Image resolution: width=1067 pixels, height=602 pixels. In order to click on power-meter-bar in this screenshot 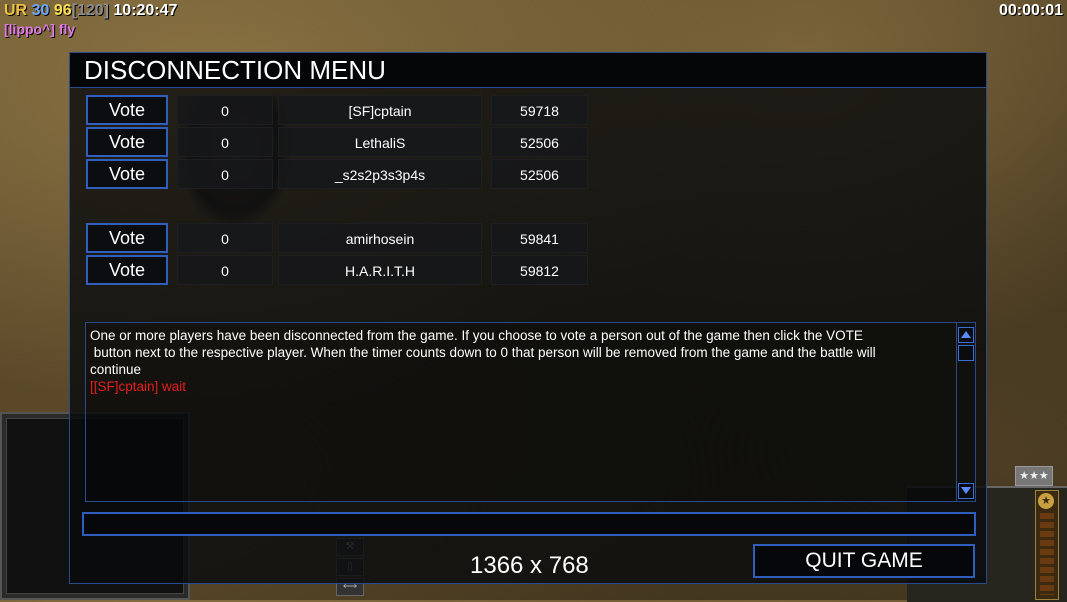, I will do `click(1047, 554)`.